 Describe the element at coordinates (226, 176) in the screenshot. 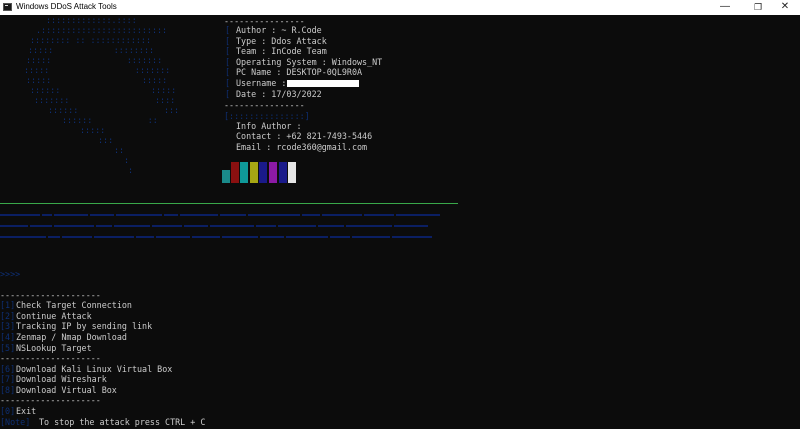

I see `swatch-teal` at that location.